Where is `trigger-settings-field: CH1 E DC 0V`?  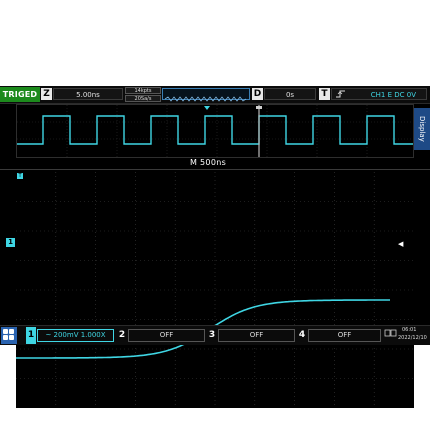 trigger-settings-field: CH1 E DC 0V is located at coordinates (379, 94).